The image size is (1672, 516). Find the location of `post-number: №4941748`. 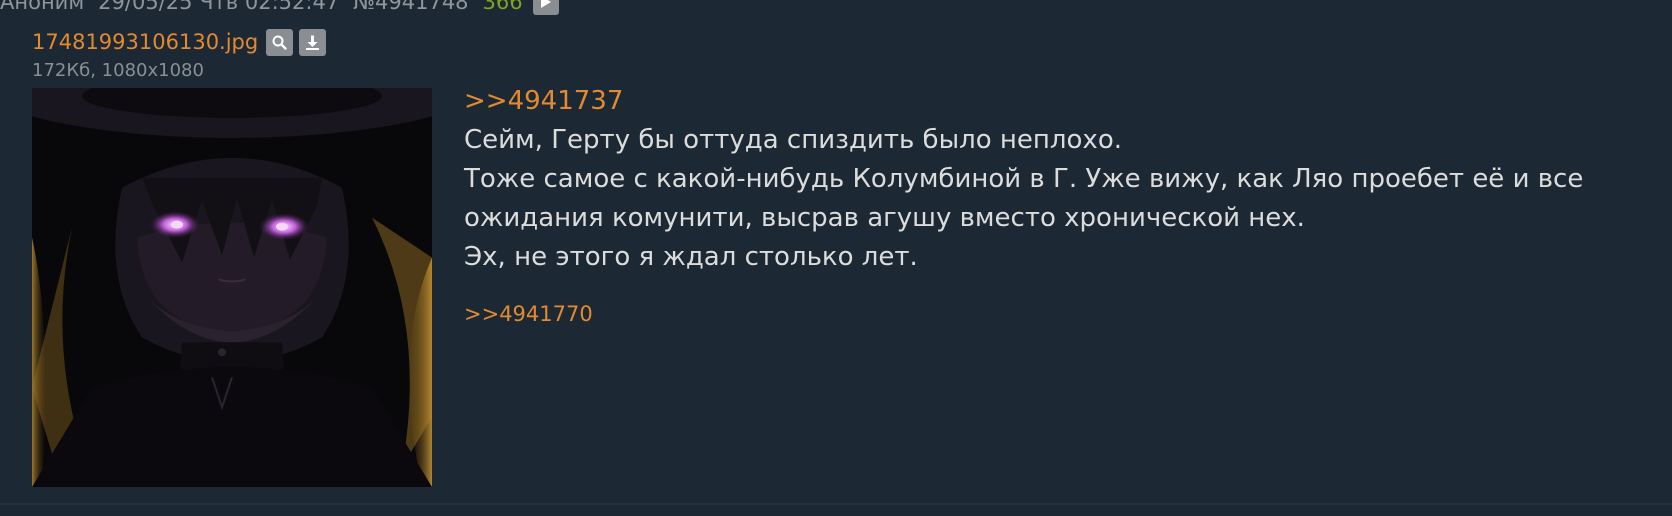

post-number: №4941748 is located at coordinates (410, 7).